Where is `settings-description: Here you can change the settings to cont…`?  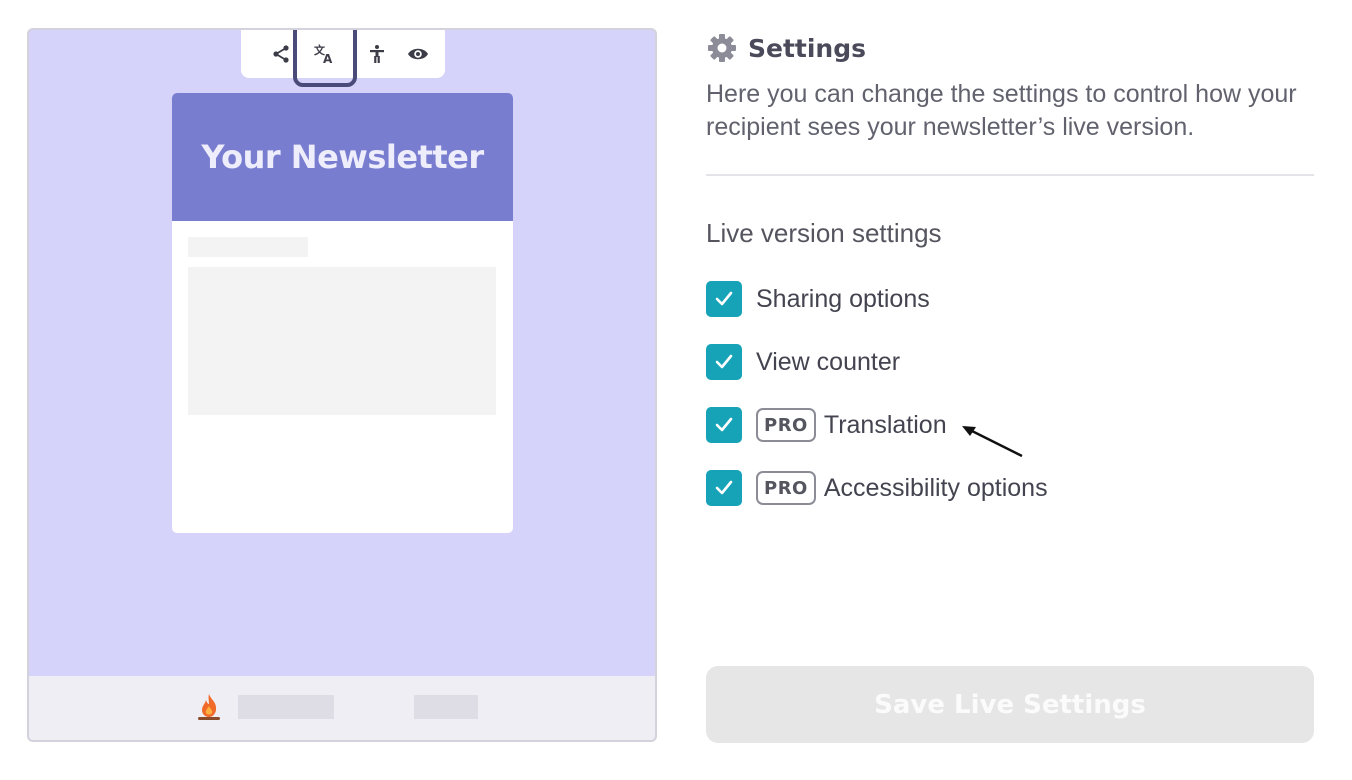
settings-description: Here you can change the settings to cont… is located at coordinates (1001, 110).